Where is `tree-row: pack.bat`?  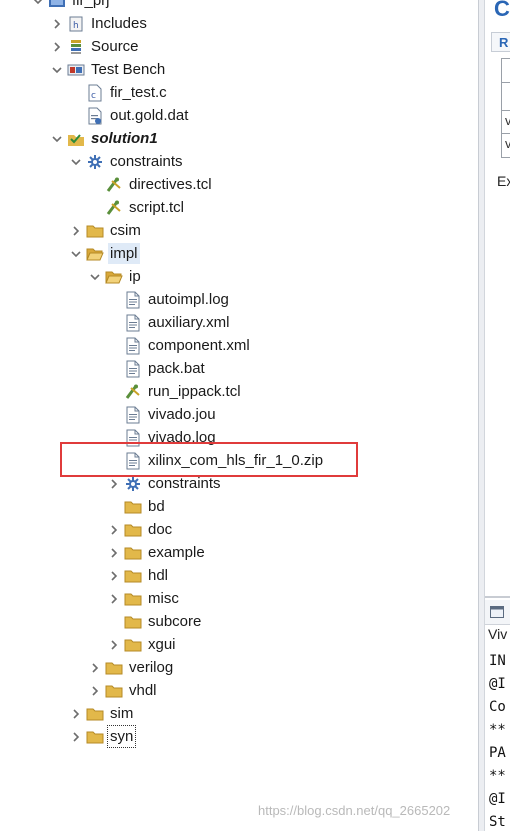
tree-row: pack.bat is located at coordinates (157, 368).